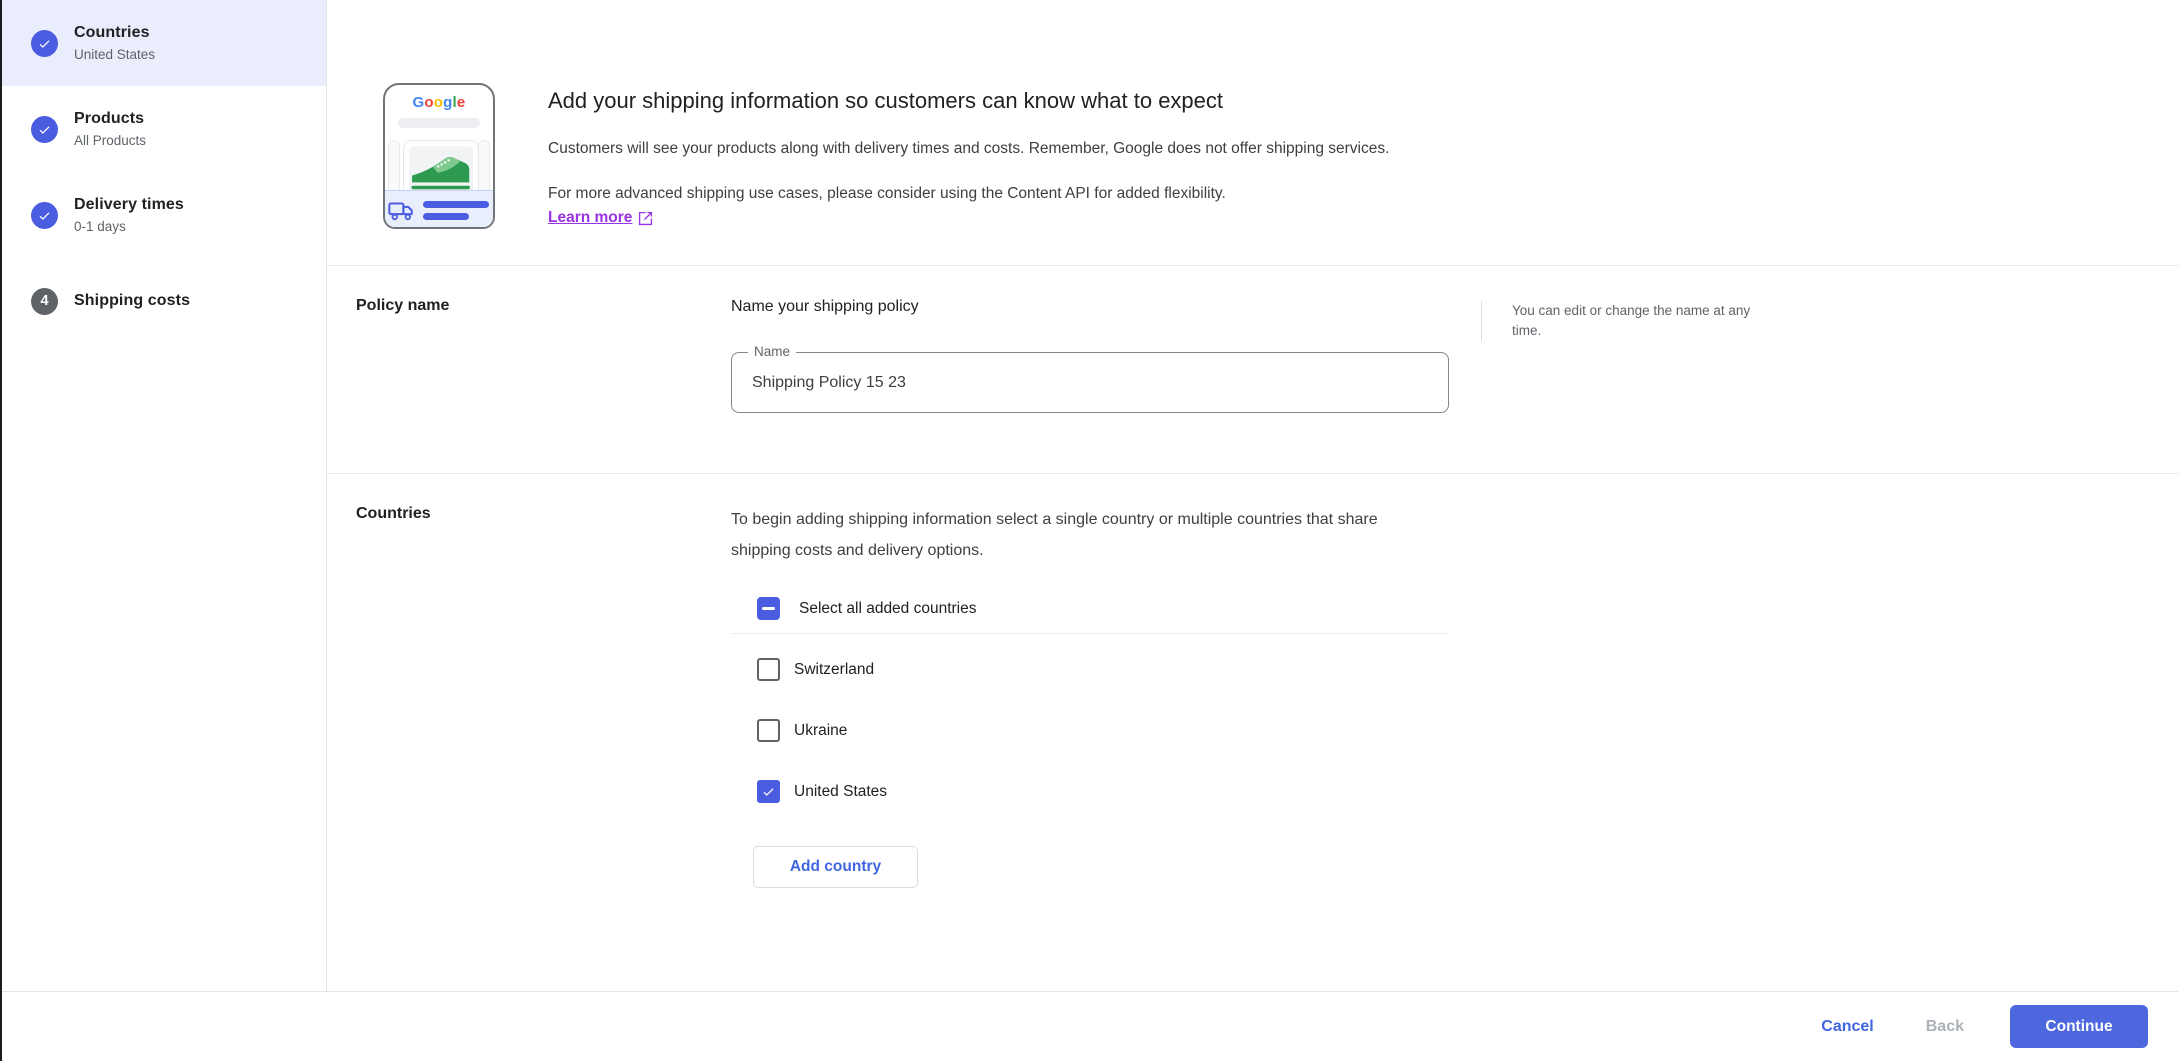 This screenshot has width=2178, height=1061. Describe the element at coordinates (841, 791) in the screenshot. I see `checkbox-label: United States` at that location.